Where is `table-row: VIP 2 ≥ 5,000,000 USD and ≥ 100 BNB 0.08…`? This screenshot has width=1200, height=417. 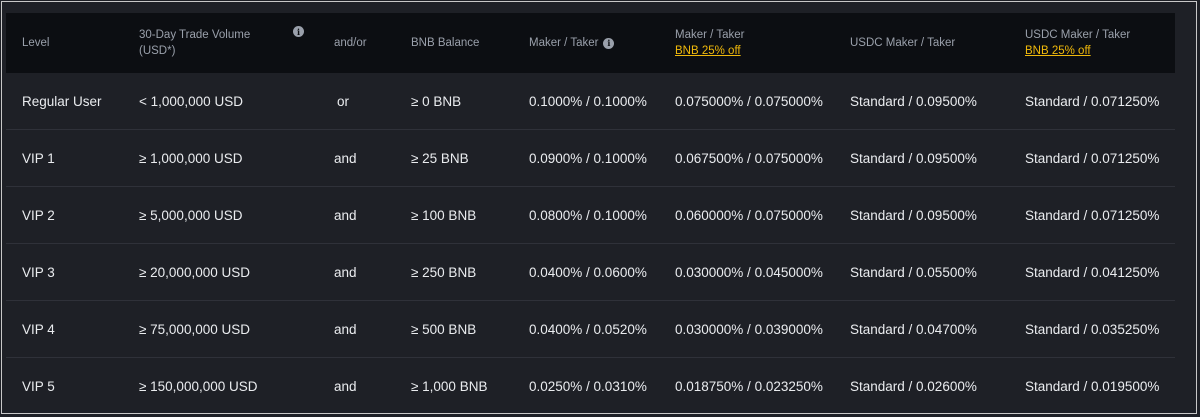
table-row: VIP 2 ≥ 5,000,000 USD and ≥ 100 BNB 0.08… is located at coordinates (590, 215).